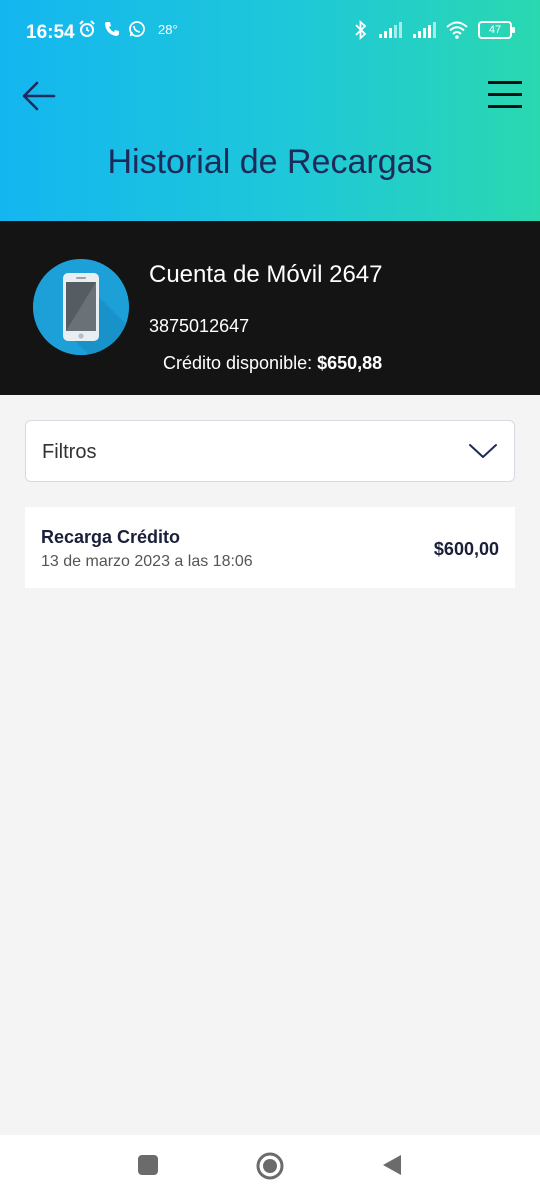 This screenshot has height=1200, width=540. I want to click on page-title: Historial de Recargas, so click(270, 162).